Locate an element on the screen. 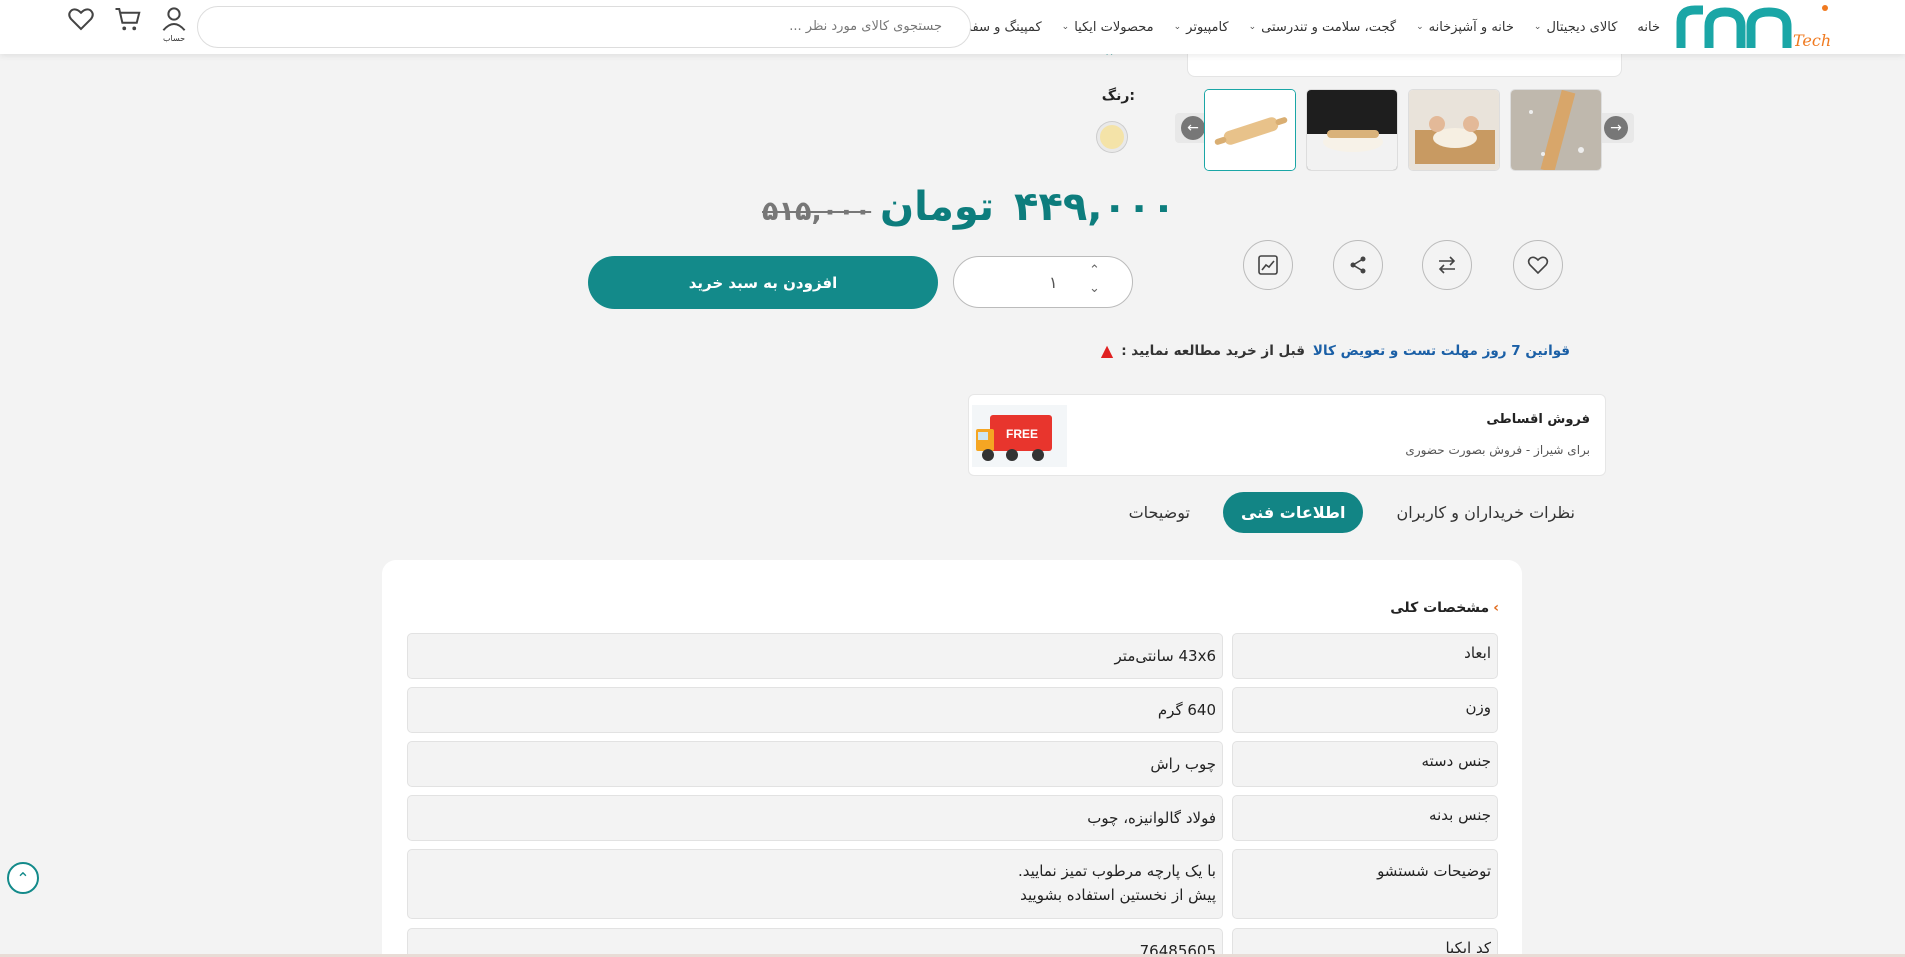 The image size is (1905, 957). price-currency: تومان is located at coordinates (937, 207).